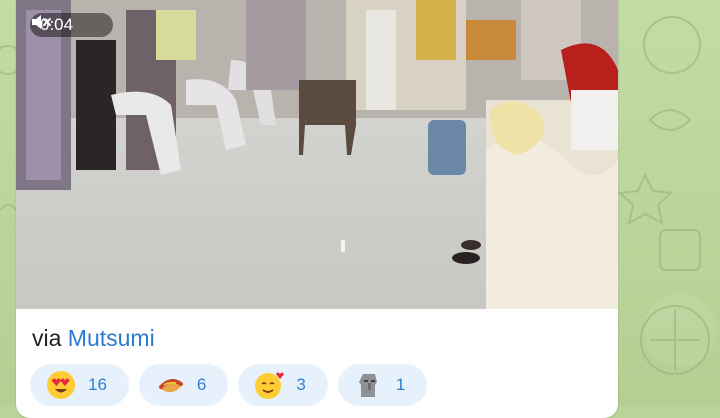 The image size is (720, 418). I want to click on reaction-smiling-hearts: 3, so click(283, 385).